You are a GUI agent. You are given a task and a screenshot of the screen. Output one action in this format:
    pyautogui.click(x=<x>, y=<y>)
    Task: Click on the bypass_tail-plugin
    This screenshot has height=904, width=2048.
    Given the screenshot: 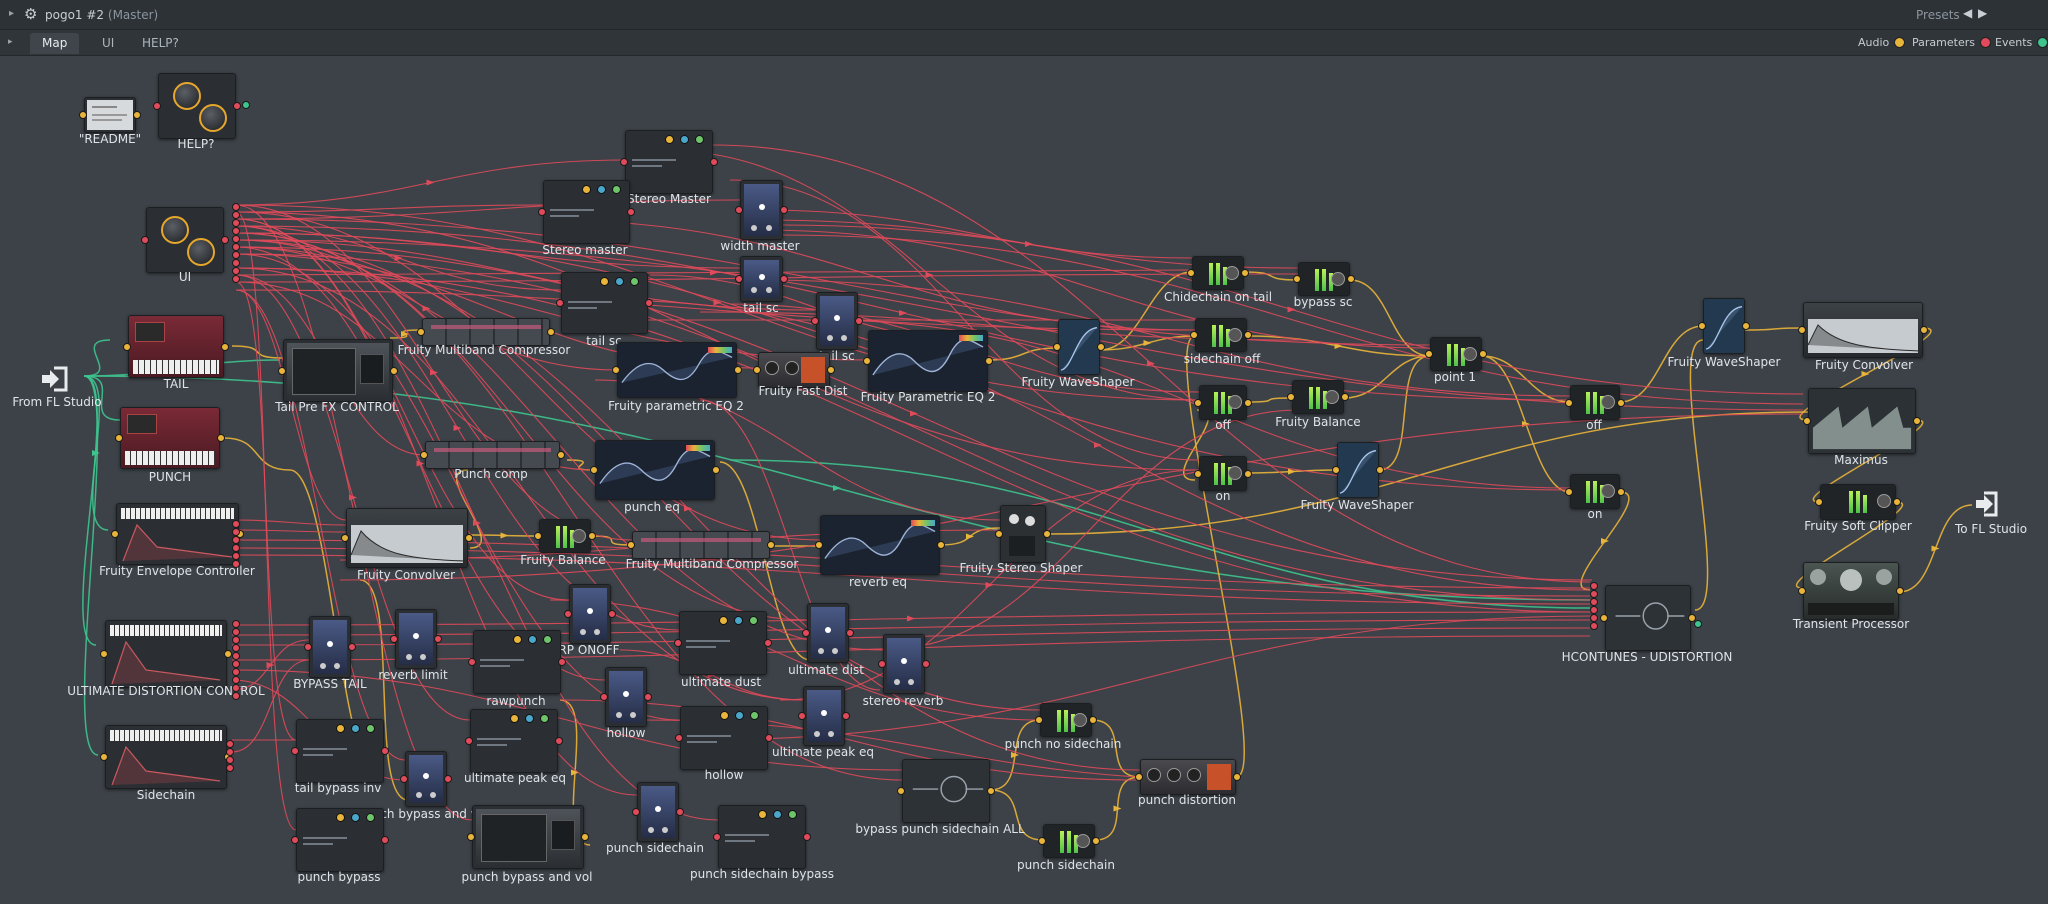 What is the action you would take?
    pyautogui.click(x=330, y=647)
    